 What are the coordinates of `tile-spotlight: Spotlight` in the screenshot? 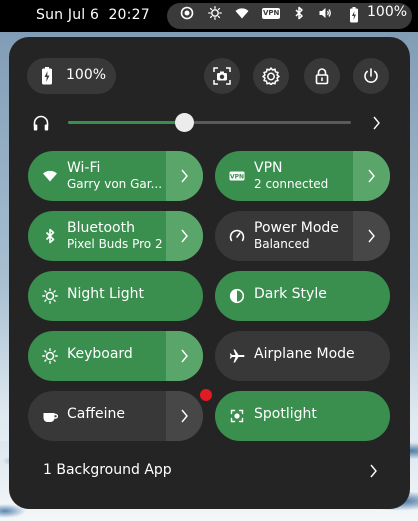 It's located at (302, 416).